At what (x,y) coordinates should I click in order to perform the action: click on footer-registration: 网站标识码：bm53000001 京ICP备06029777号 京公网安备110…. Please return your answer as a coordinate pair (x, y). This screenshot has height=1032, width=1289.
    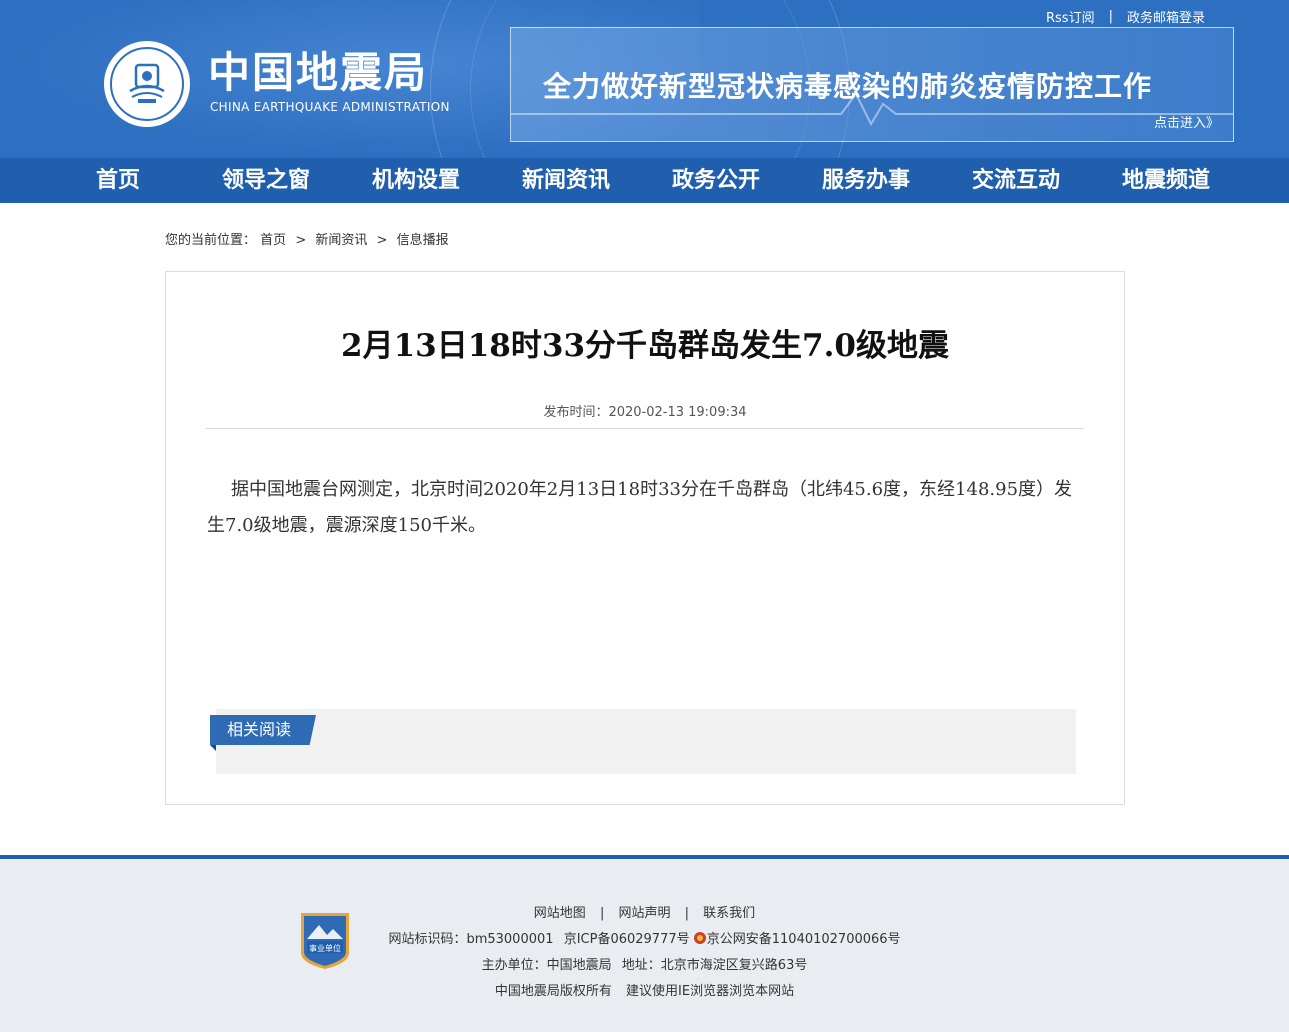
    Looking at the image, I should click on (644, 937).